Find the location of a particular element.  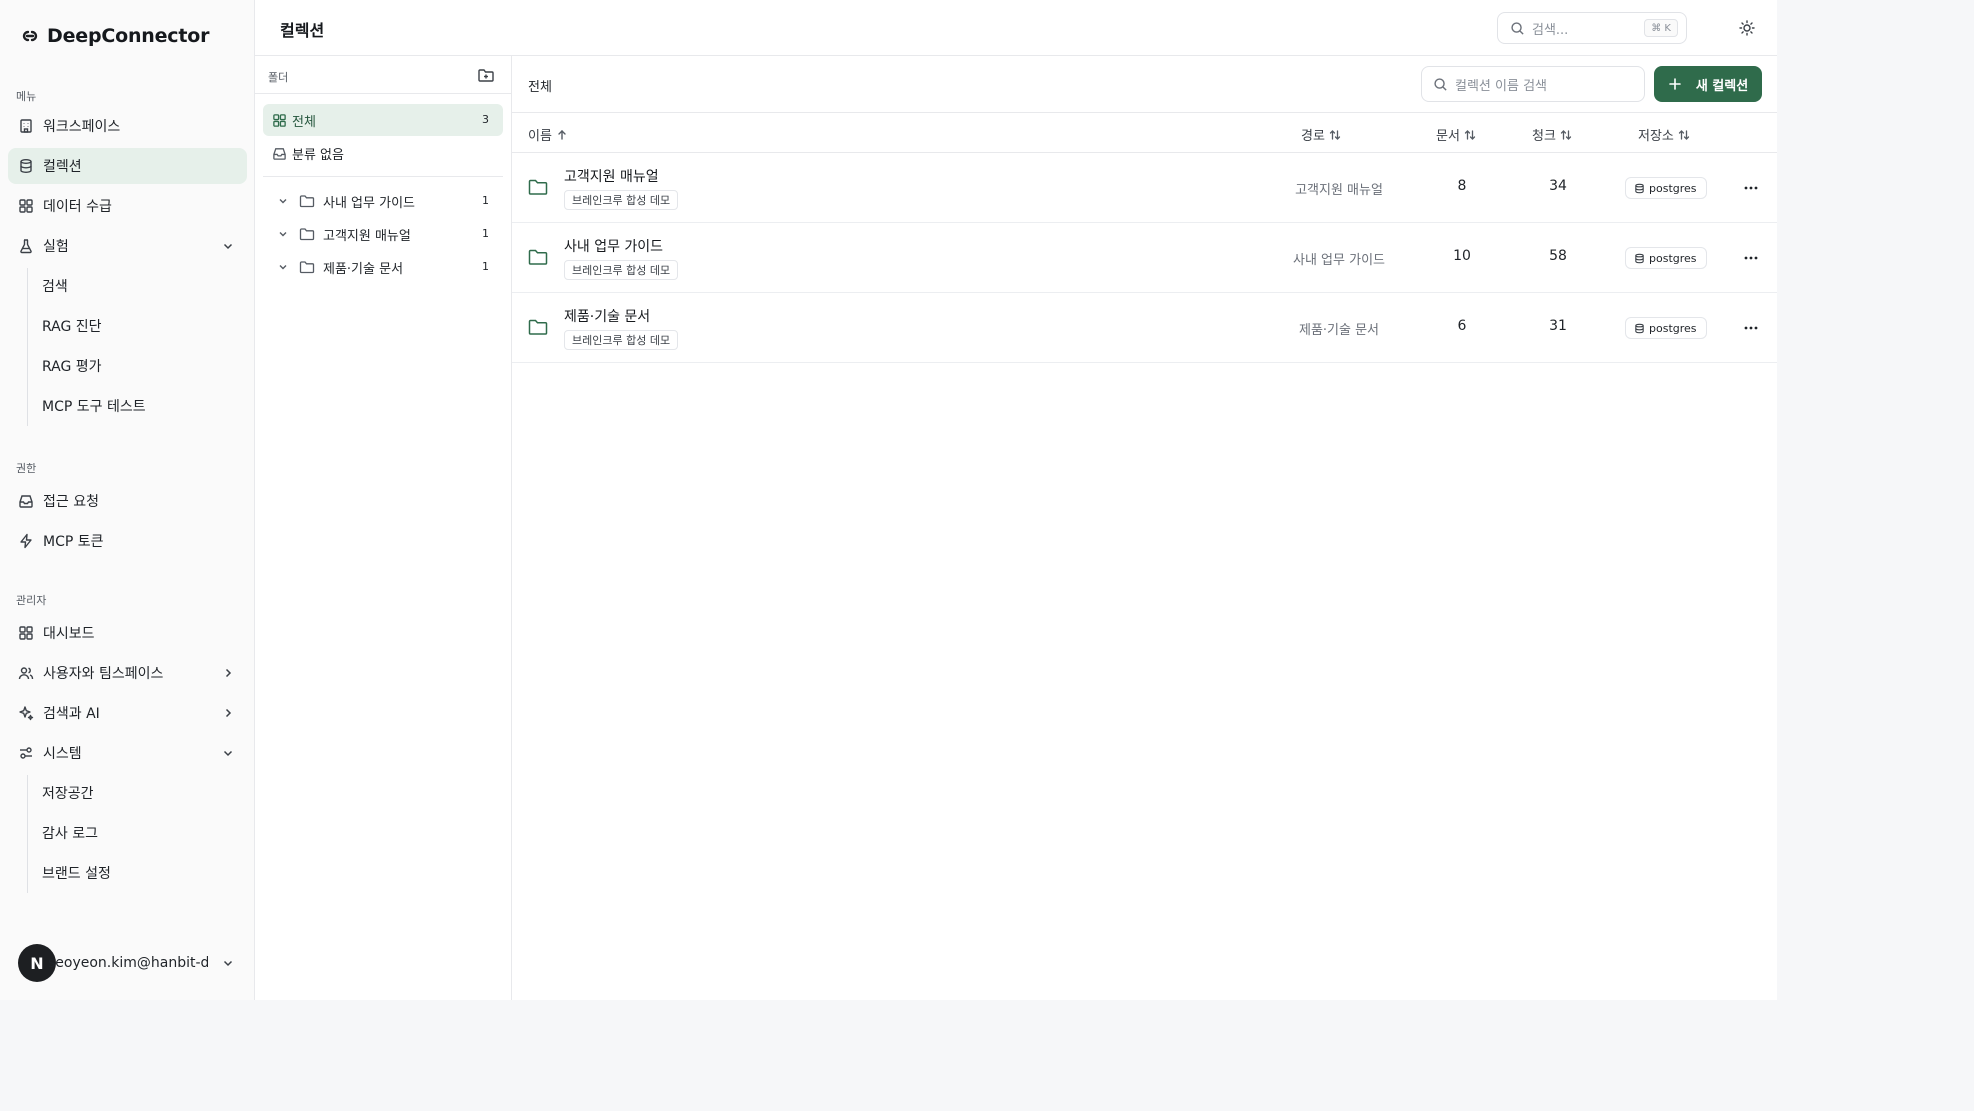

page-title: 컬렉션 is located at coordinates (302, 30).